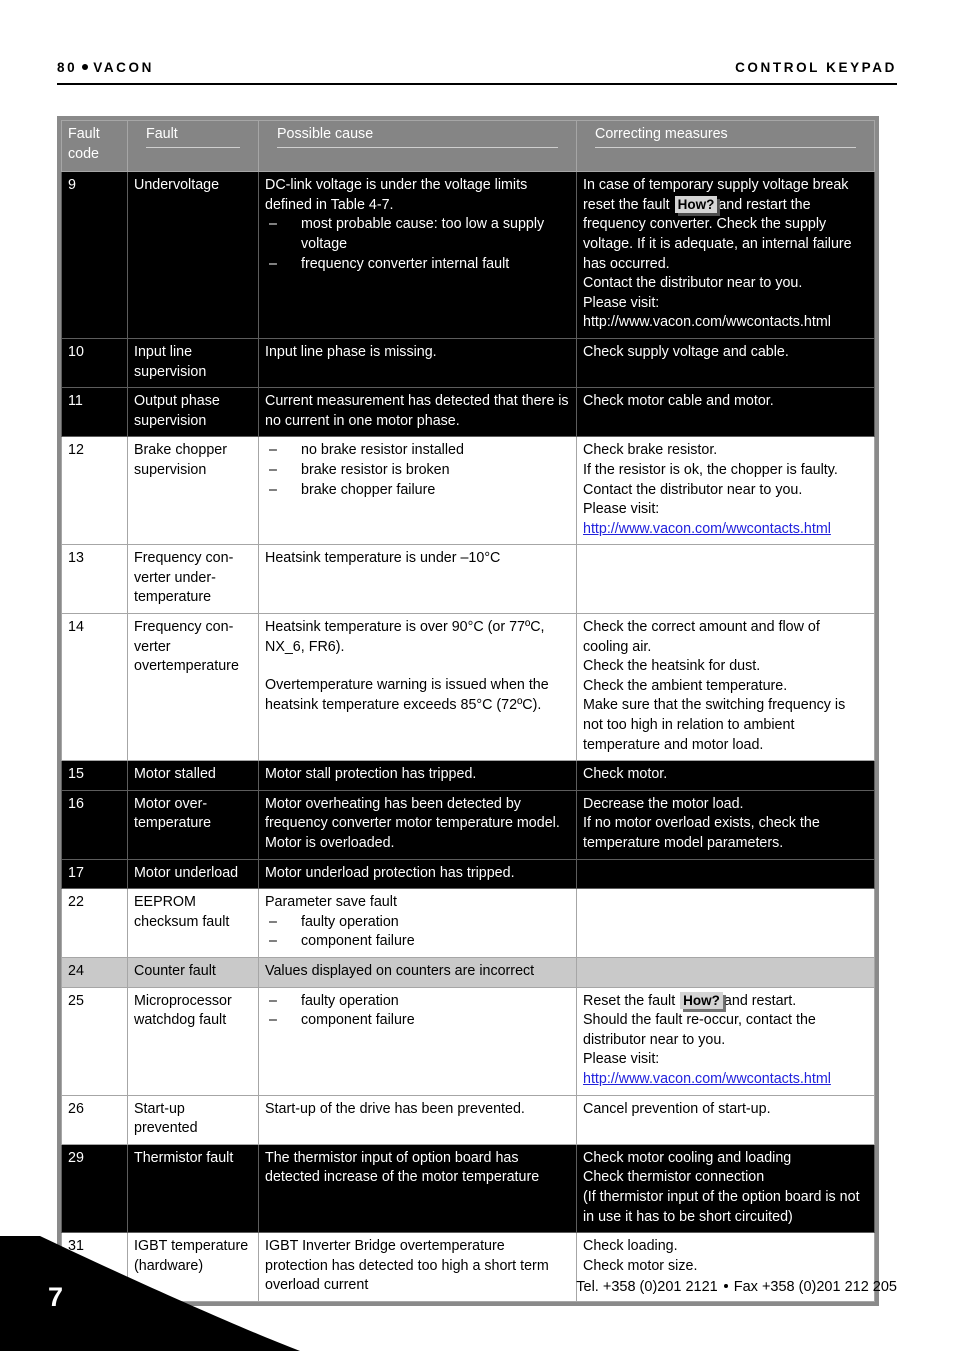 Image resolution: width=954 pixels, height=1351 pixels. I want to click on cell-possible-cause: faulty operationcomponent failure, so click(417, 1041).